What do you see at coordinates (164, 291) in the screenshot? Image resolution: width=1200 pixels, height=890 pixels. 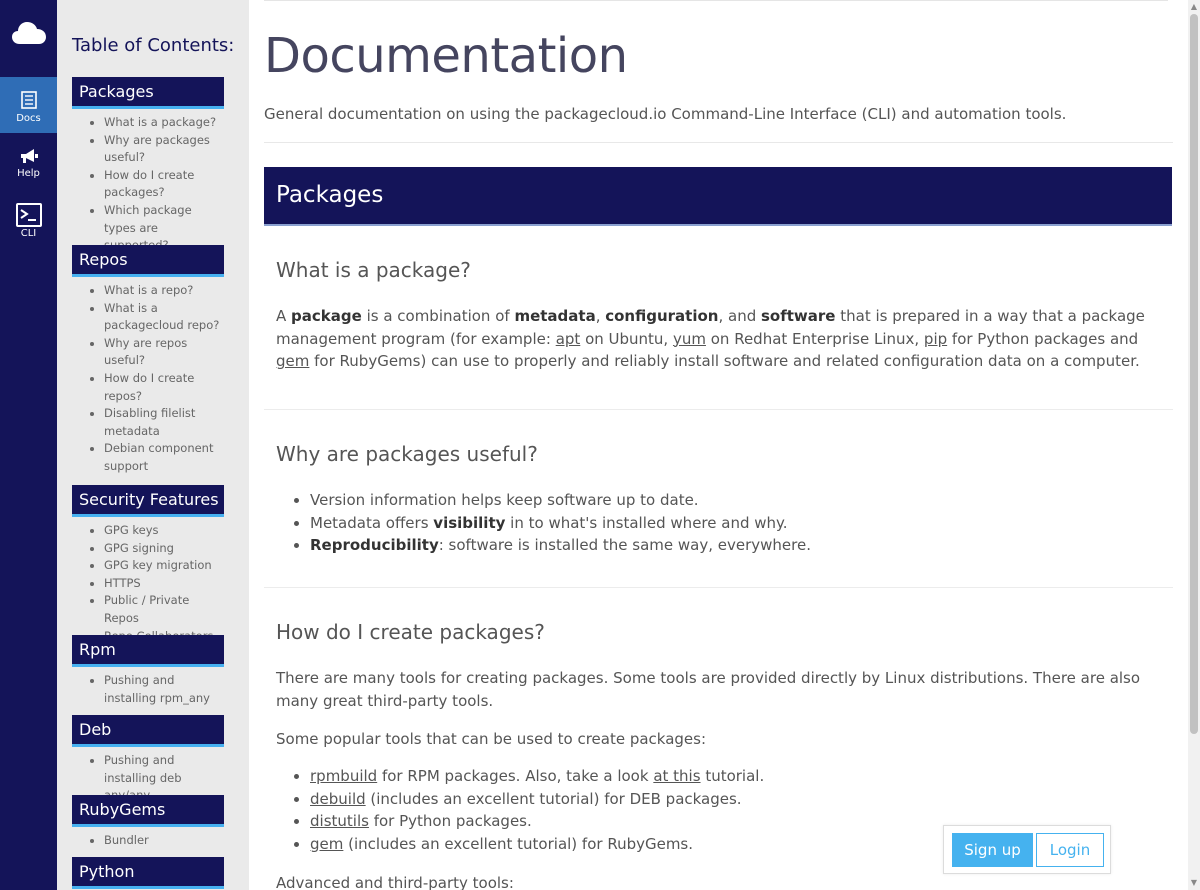 I see `toc-link: What is a repo?` at bounding box center [164, 291].